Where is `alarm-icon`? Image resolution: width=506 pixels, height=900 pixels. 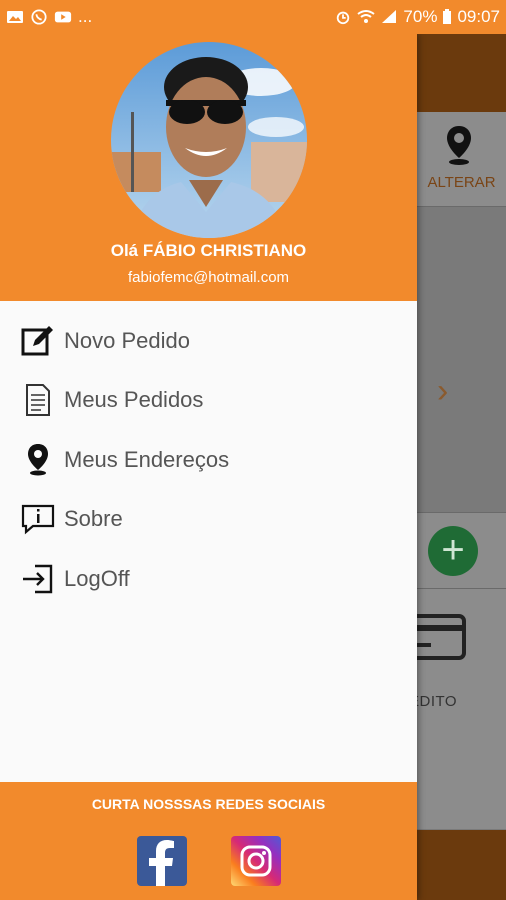 alarm-icon is located at coordinates (343, 18).